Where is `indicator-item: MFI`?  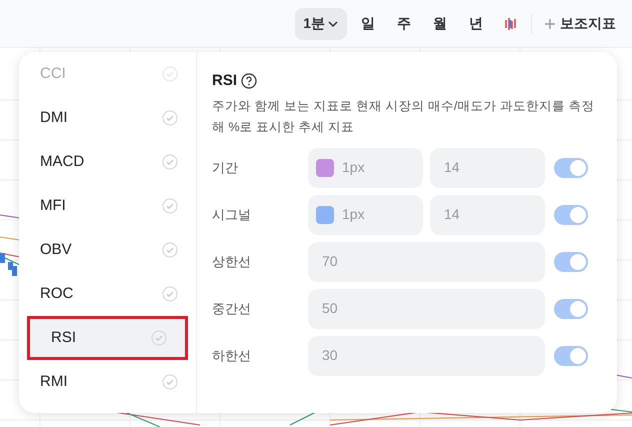 indicator-item: MFI is located at coordinates (107, 206).